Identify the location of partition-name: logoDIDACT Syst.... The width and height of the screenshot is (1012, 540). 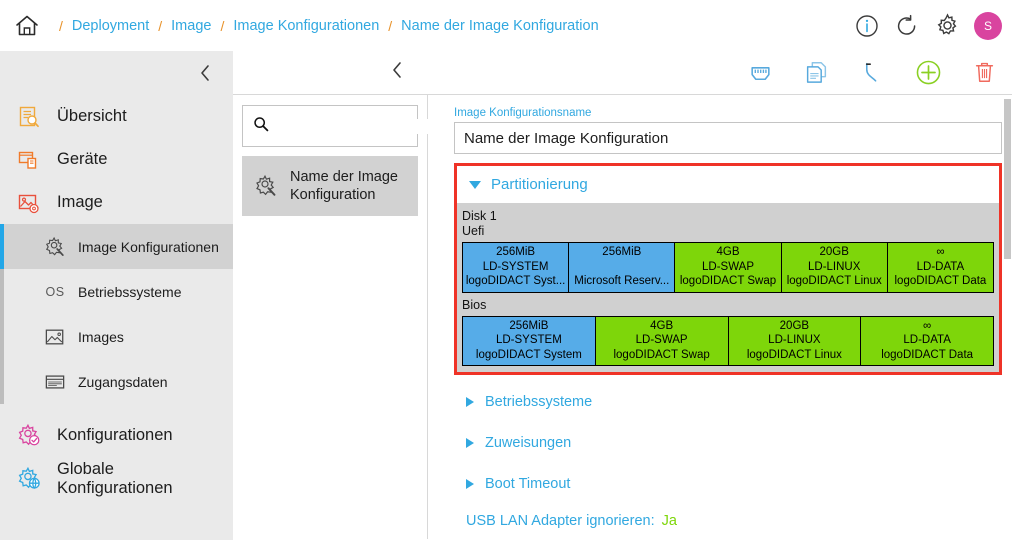
(515, 281).